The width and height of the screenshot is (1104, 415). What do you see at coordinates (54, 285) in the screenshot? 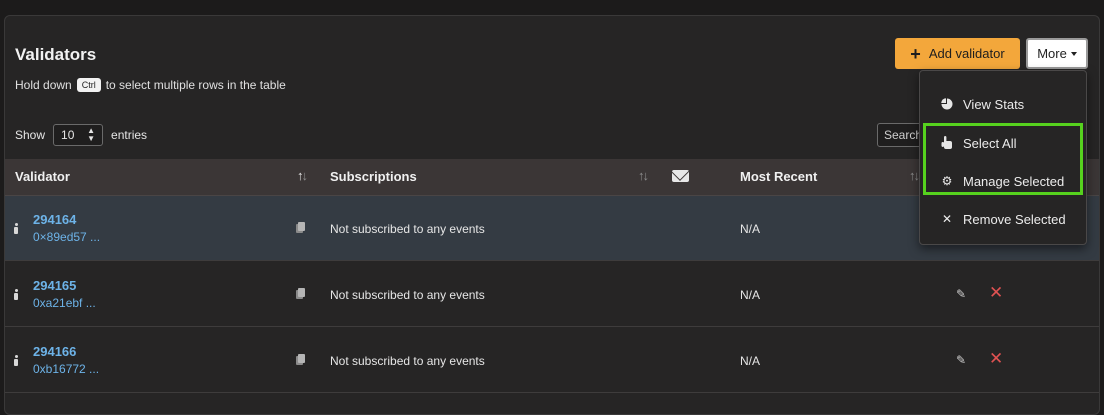
I see `validator-index-link: 294165` at bounding box center [54, 285].